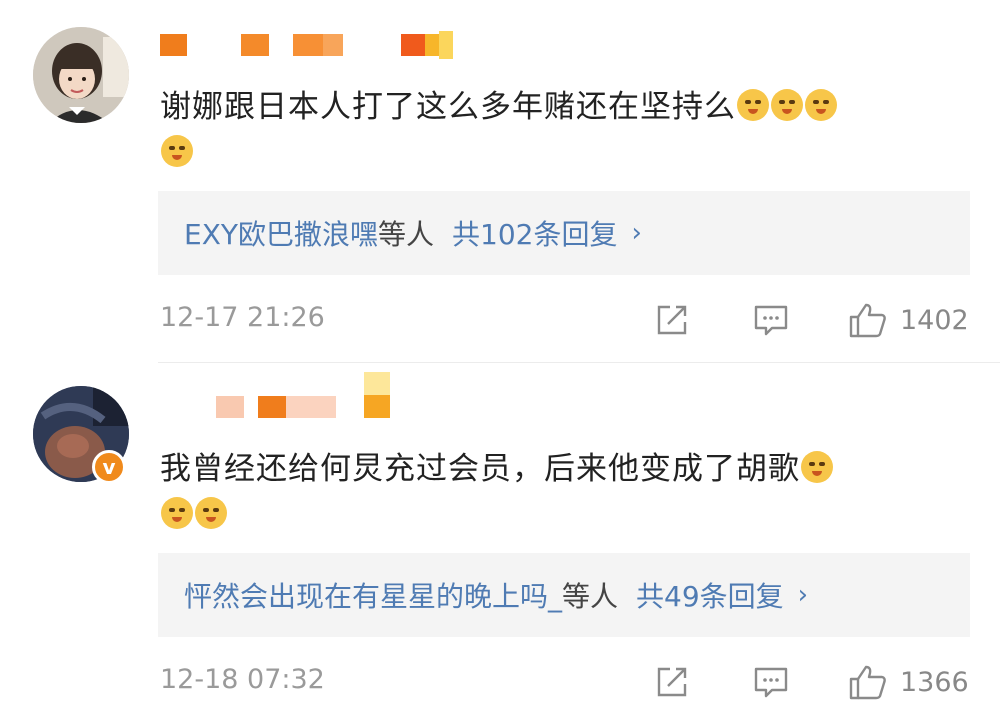  What do you see at coordinates (534, 233) in the screenshot?
I see `reply-count: 共102条回复` at bounding box center [534, 233].